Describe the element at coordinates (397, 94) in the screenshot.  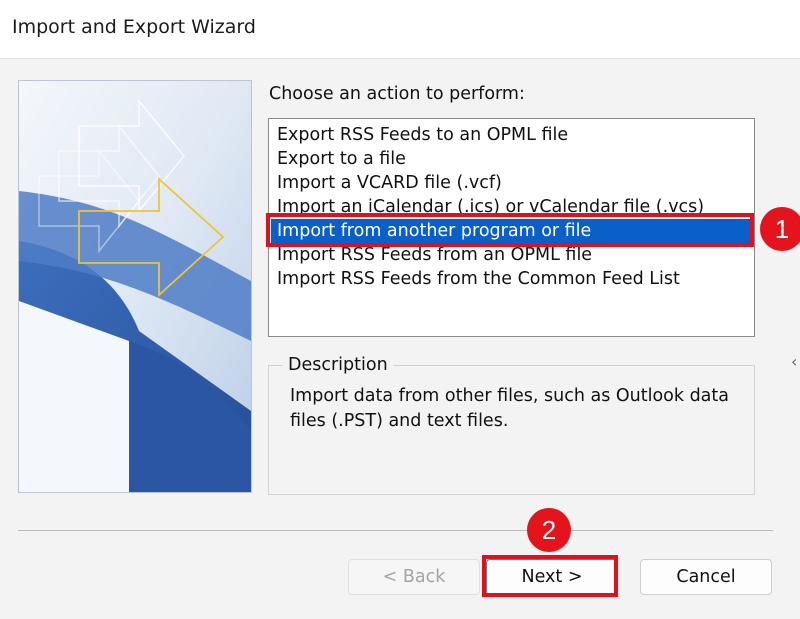
I see `choose-action-label: Choose an action to perform:` at that location.